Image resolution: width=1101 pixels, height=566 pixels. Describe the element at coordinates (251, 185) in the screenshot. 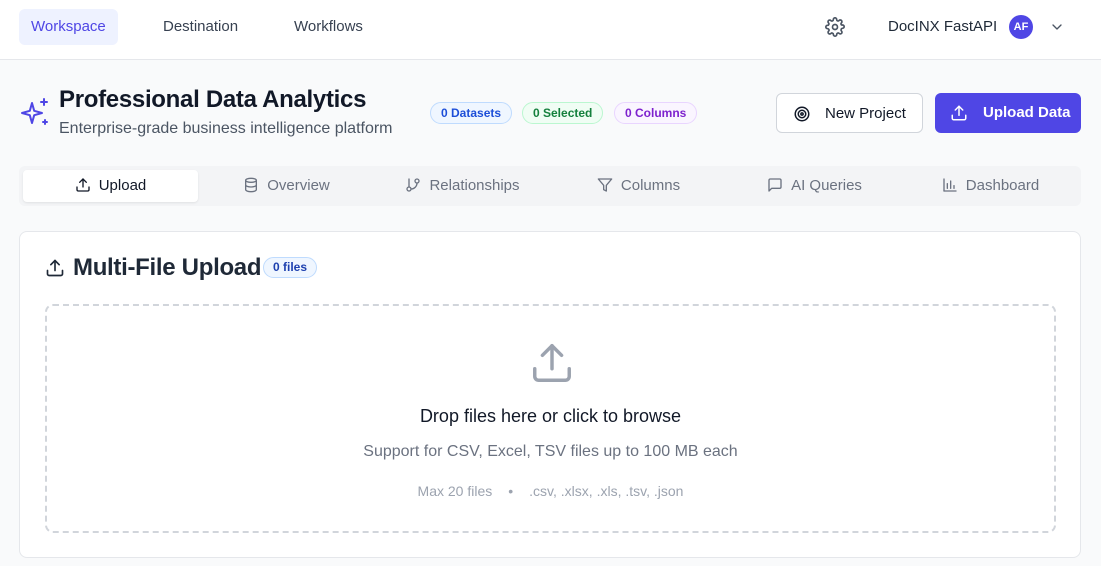

I see `database-icon` at that location.